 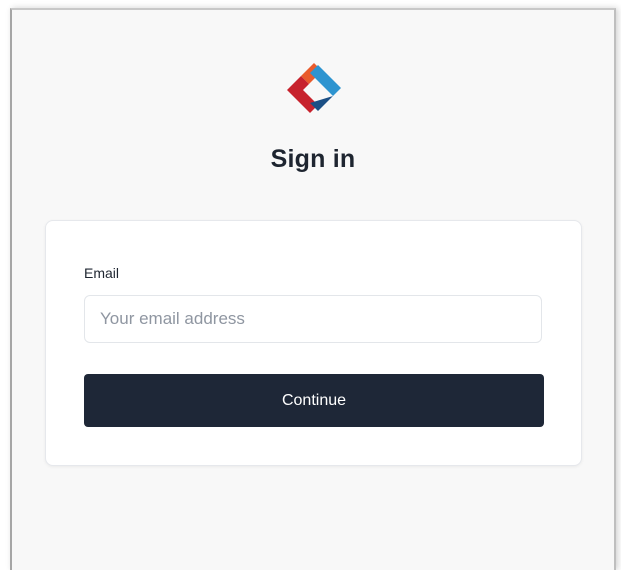 I want to click on brand-logo-icon, so click(x=314, y=88).